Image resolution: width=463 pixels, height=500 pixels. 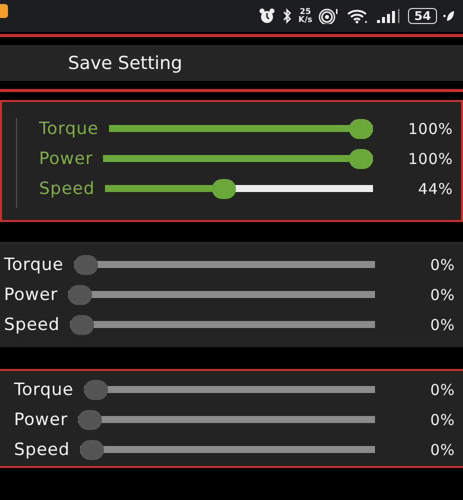 I want to click on bluetooth-icon, so click(x=287, y=16).